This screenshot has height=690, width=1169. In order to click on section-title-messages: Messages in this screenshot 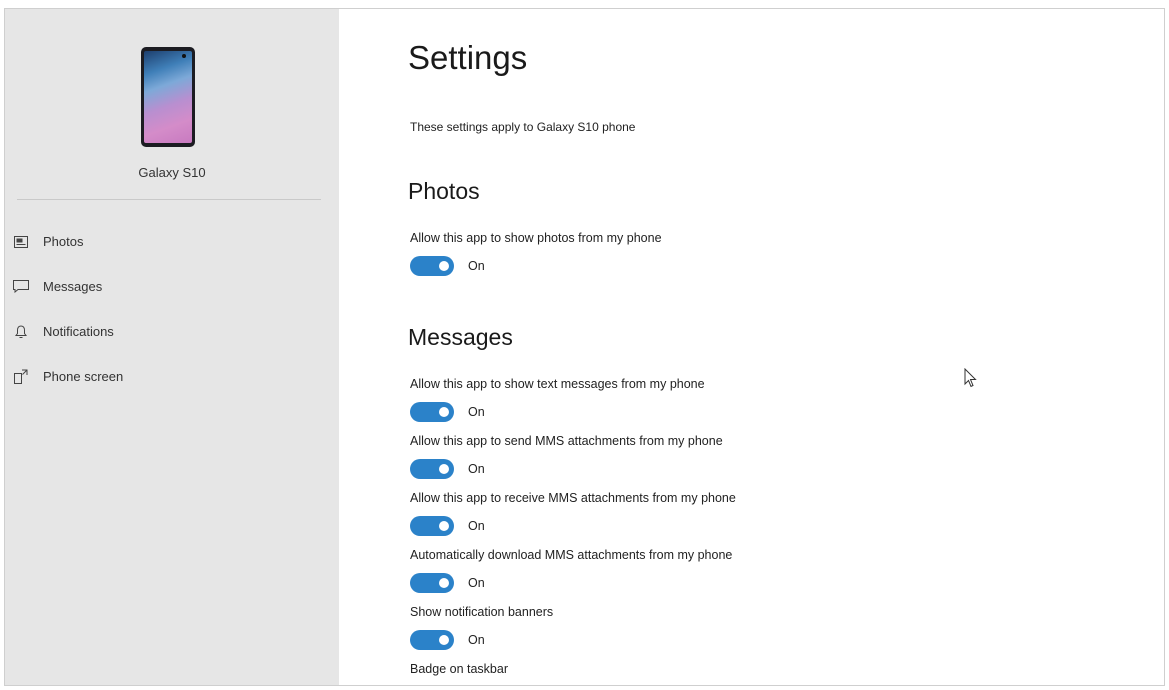, I will do `click(460, 337)`.